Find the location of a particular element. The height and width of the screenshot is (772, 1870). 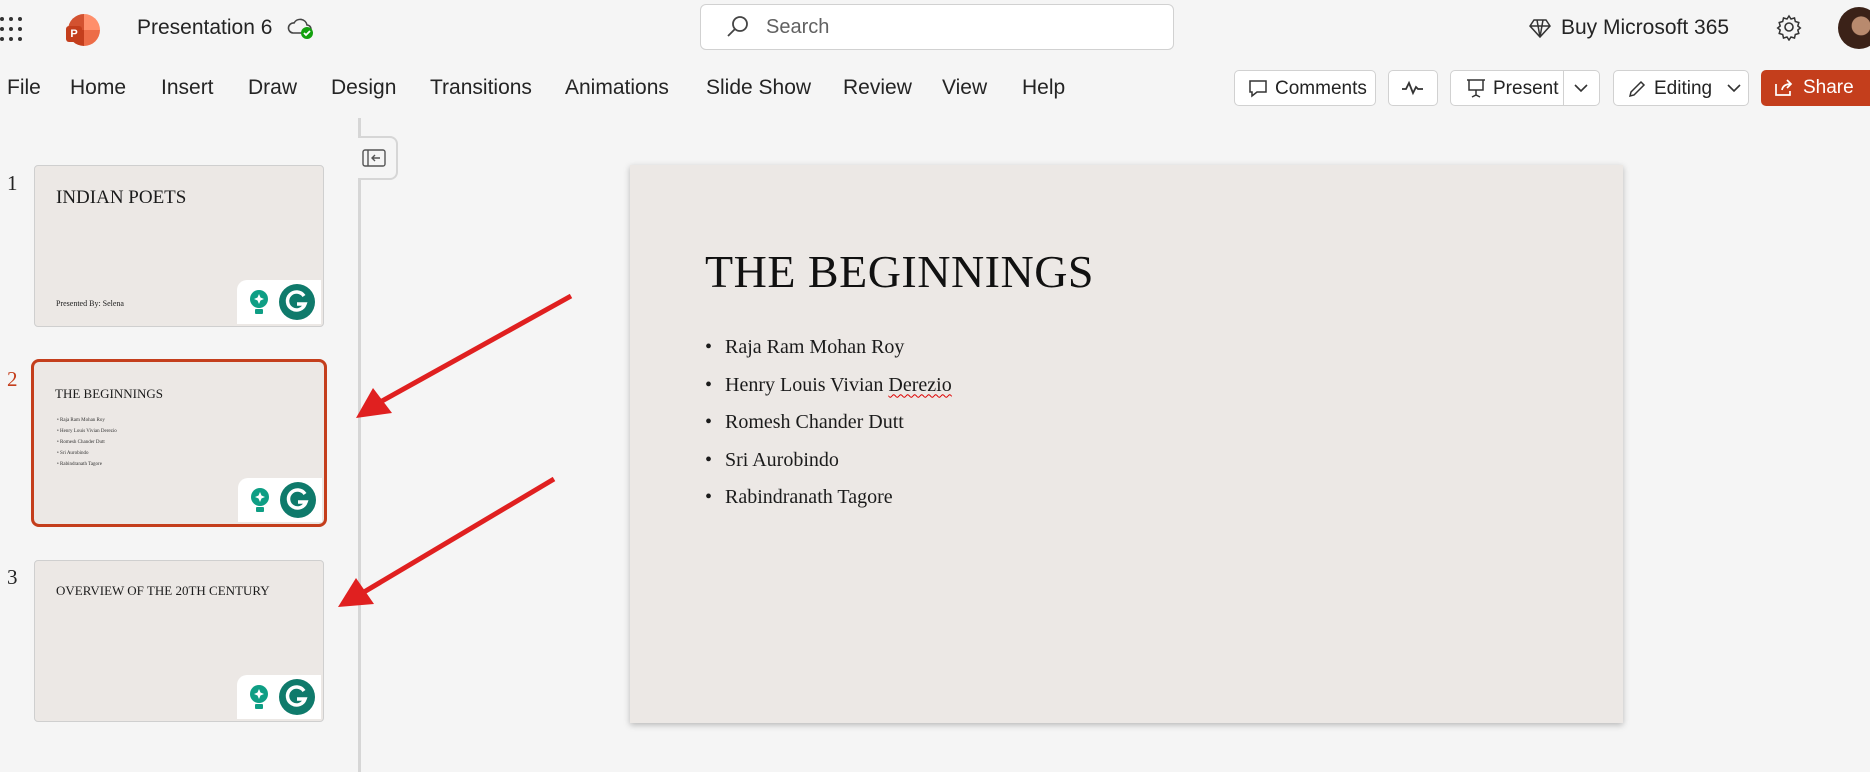

tab-slide-show: Slide Show is located at coordinates (758, 88).